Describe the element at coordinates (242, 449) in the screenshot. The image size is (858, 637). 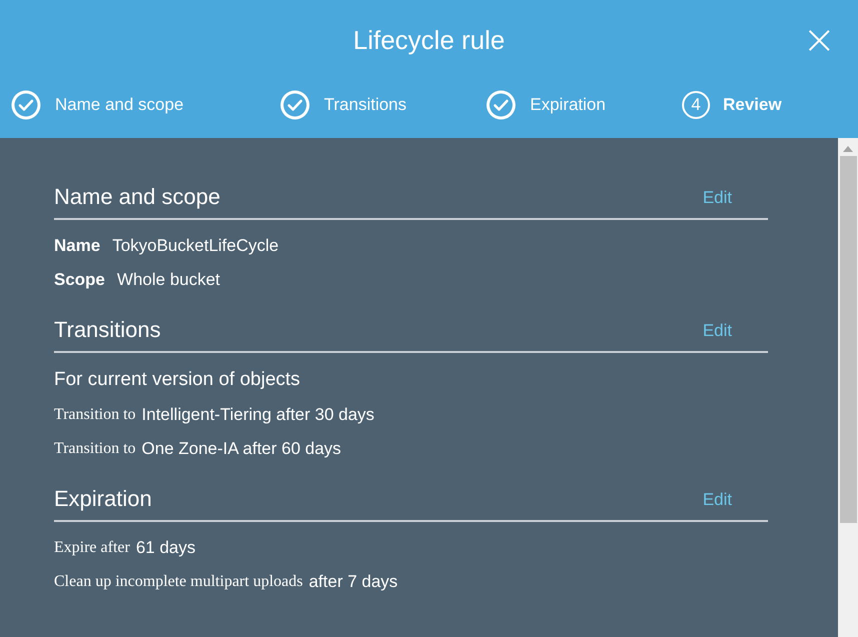
I see `field-value: One Zone-IA after 60 days` at that location.